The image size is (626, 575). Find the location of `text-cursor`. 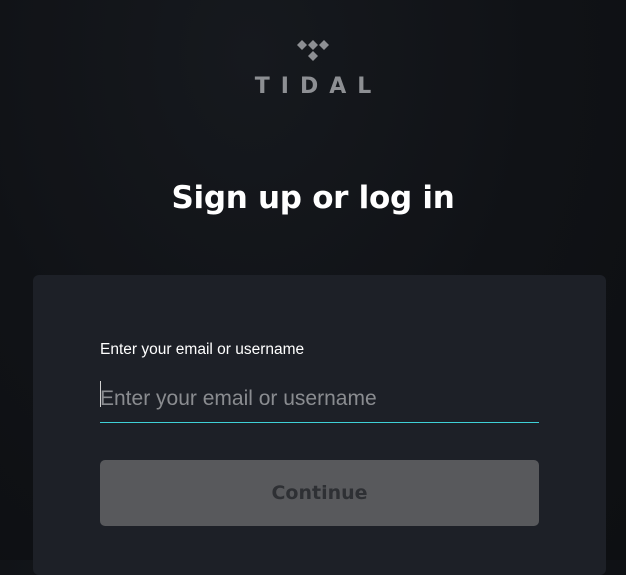

text-cursor is located at coordinates (100, 394).